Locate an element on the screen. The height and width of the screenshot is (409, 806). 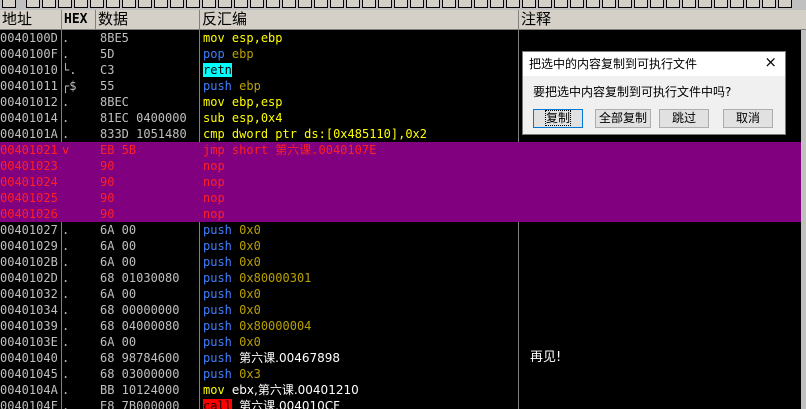
dialog-message: 要把选中内容复制到可执行文件中吗? is located at coordinates (632, 92).